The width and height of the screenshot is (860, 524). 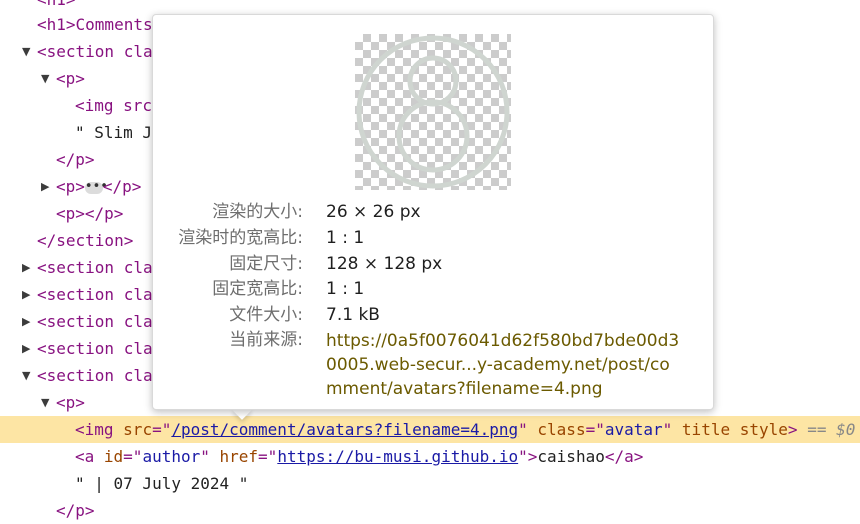 I want to click on attr-class: class, so click(x=561, y=429).